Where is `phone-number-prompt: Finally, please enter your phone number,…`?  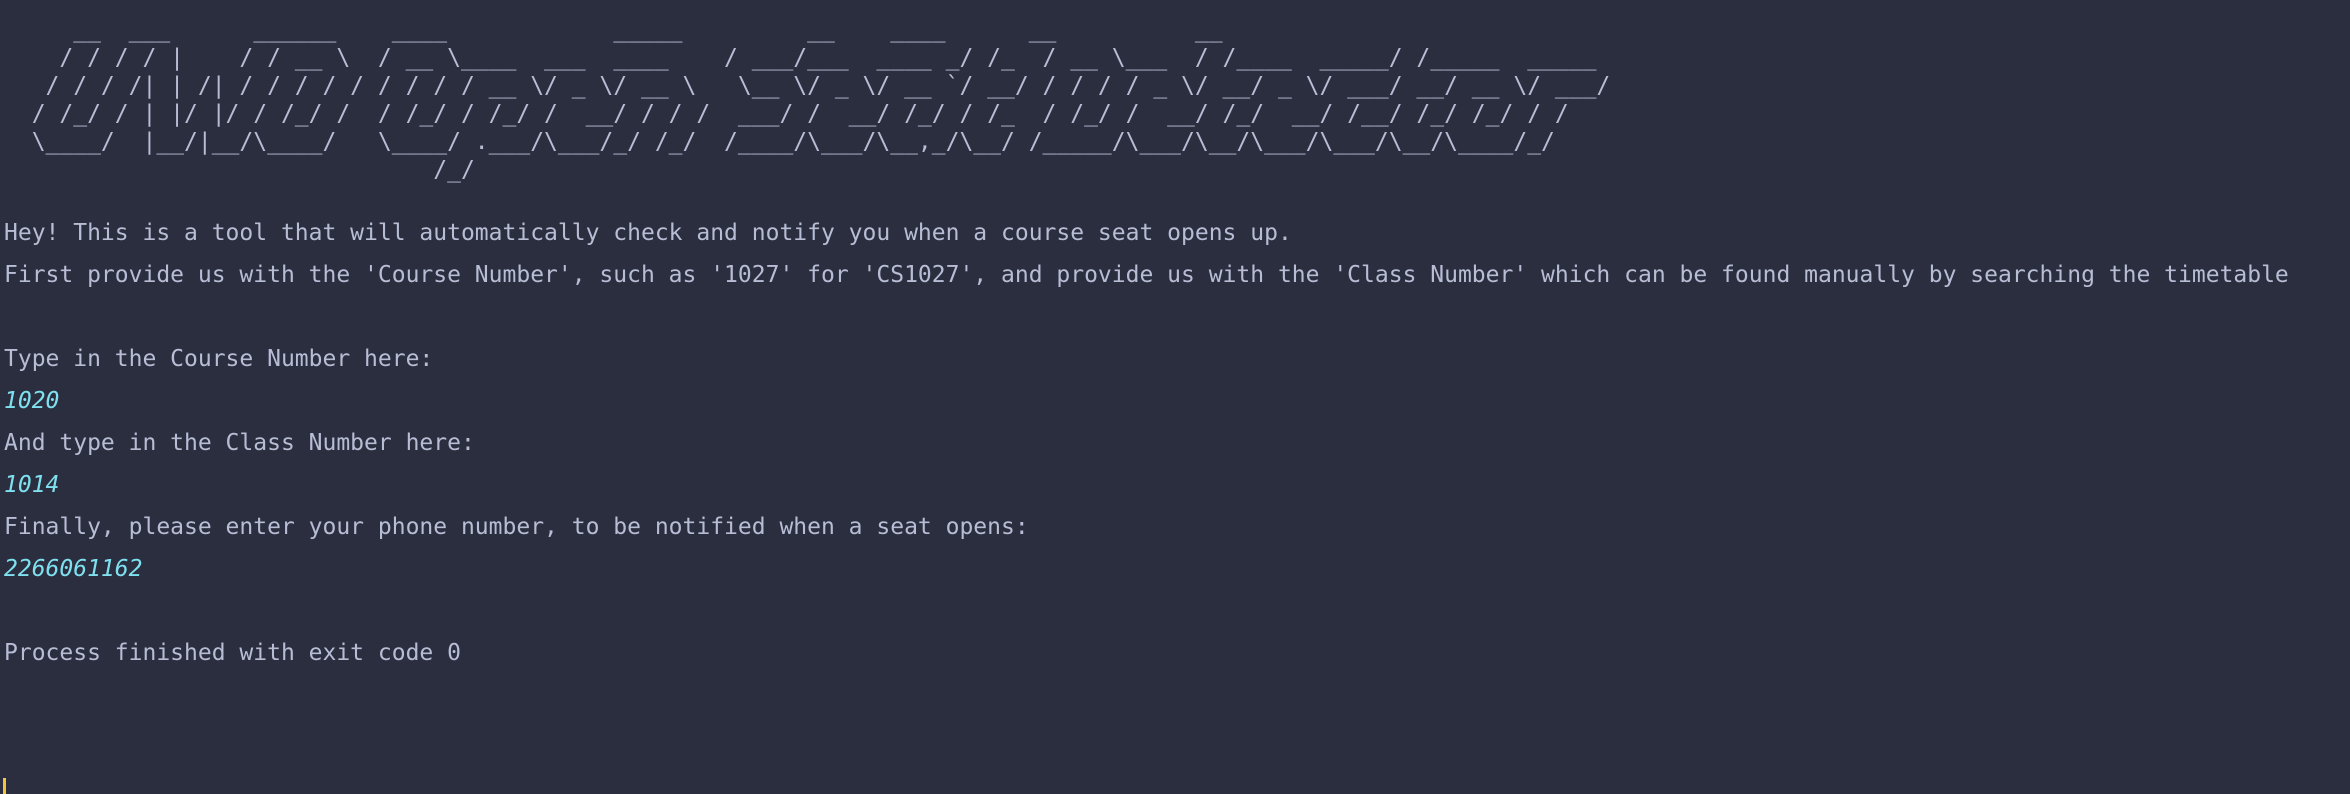
phone-number-prompt: Finally, please enter your phone number,… is located at coordinates (516, 527).